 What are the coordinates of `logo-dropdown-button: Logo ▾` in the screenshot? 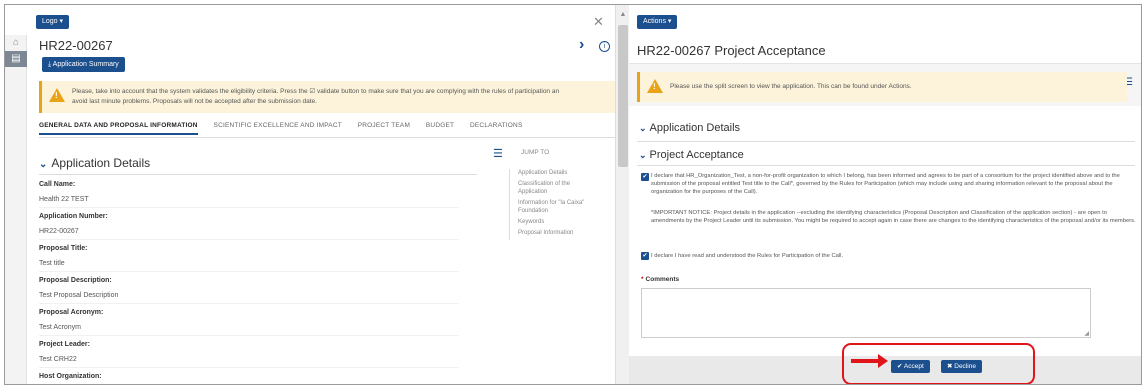 It's located at (53, 22).